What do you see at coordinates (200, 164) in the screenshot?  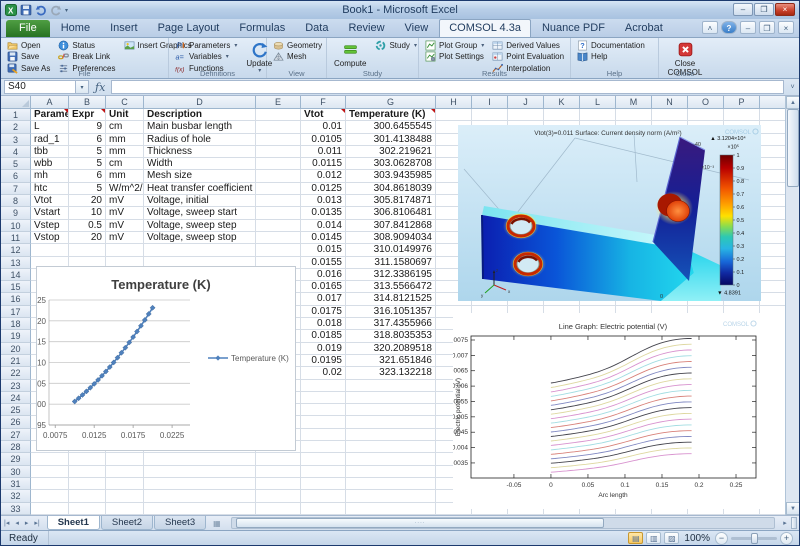 I see `cell-D5: Width` at bounding box center [200, 164].